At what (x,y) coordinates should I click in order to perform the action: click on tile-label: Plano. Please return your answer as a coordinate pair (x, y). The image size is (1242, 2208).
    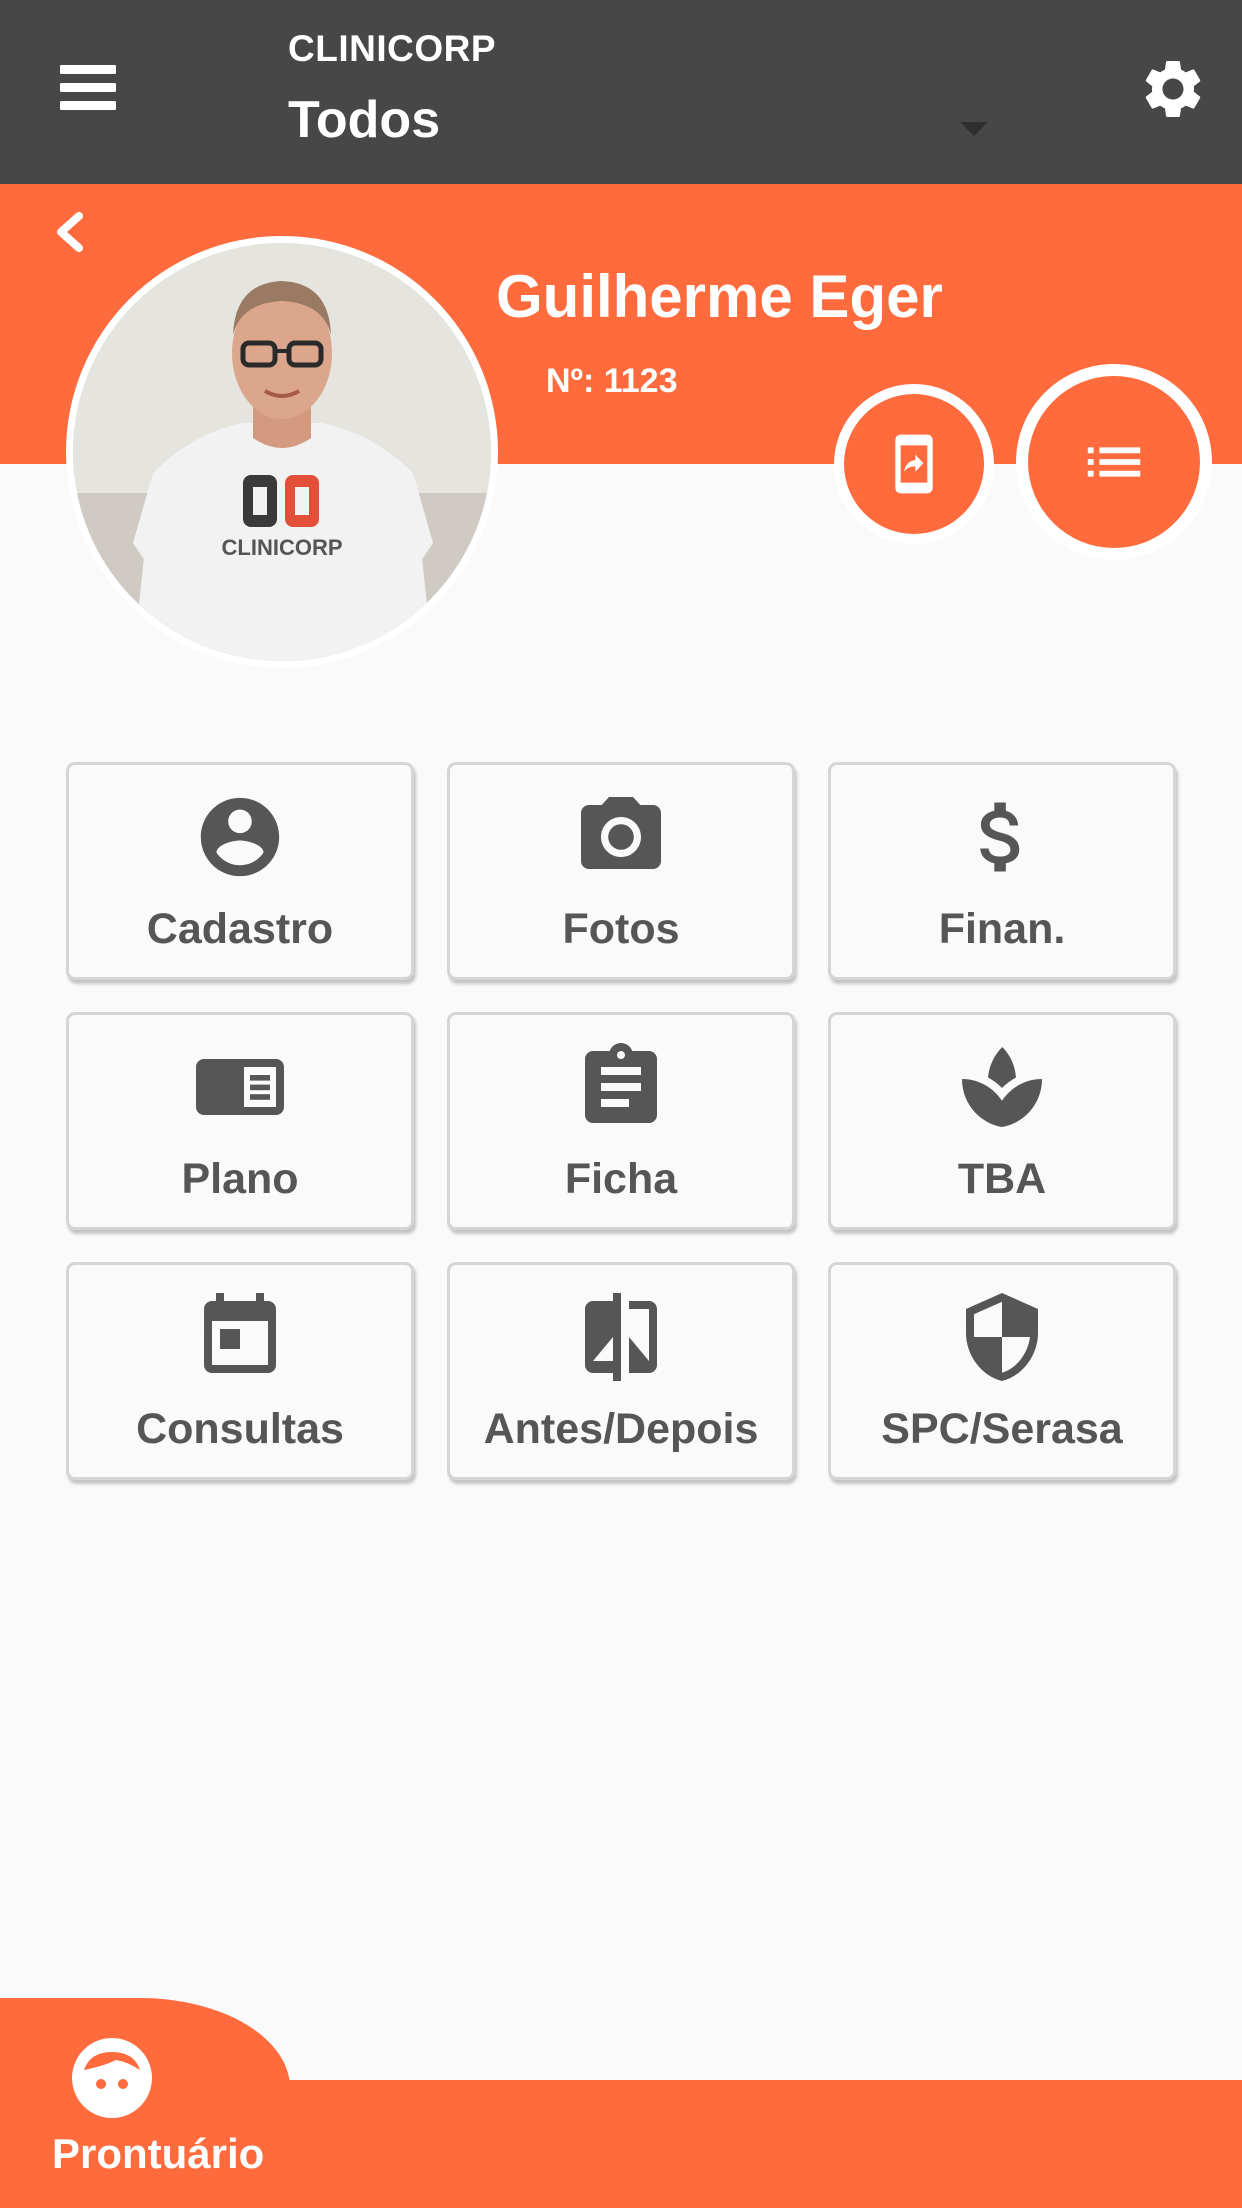
    Looking at the image, I should click on (240, 1179).